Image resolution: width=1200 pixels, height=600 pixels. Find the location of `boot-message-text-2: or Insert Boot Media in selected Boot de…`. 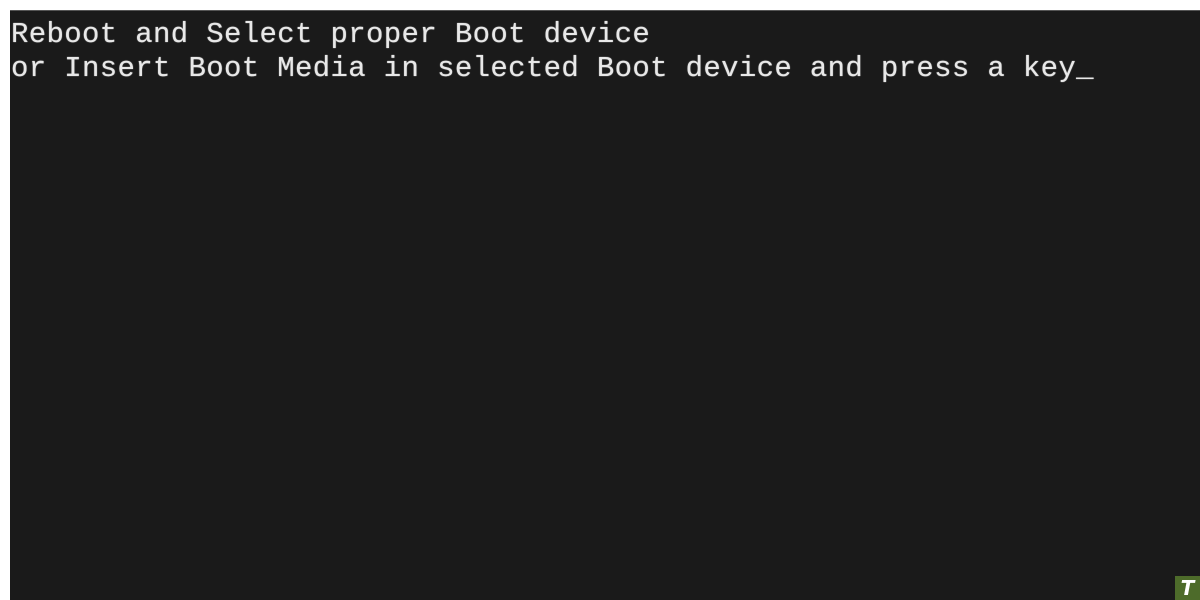

boot-message-text-2: or Insert Boot Media in selected Boot de… is located at coordinates (544, 68).